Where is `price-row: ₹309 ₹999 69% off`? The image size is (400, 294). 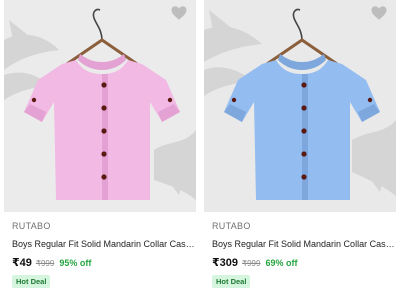
price-row: ₹309 ₹999 69% off is located at coordinates (254, 263).